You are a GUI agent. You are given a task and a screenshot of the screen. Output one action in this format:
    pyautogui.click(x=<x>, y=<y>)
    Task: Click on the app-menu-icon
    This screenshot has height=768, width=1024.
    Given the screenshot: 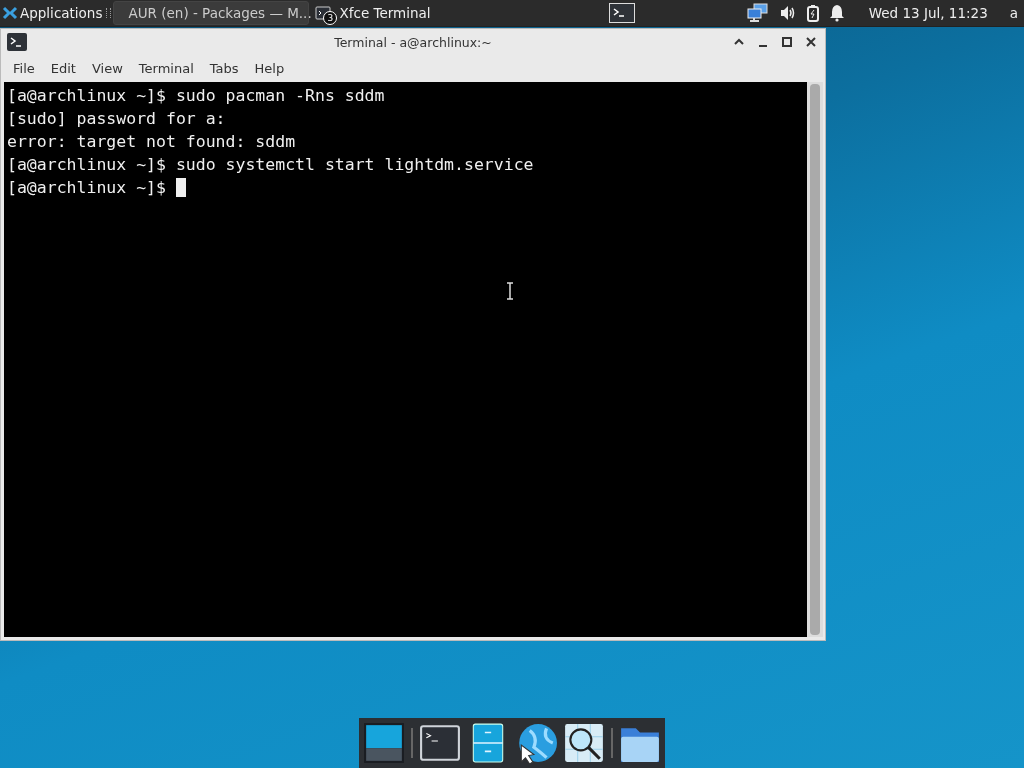 What is the action you would take?
    pyautogui.click(x=10, y=13)
    